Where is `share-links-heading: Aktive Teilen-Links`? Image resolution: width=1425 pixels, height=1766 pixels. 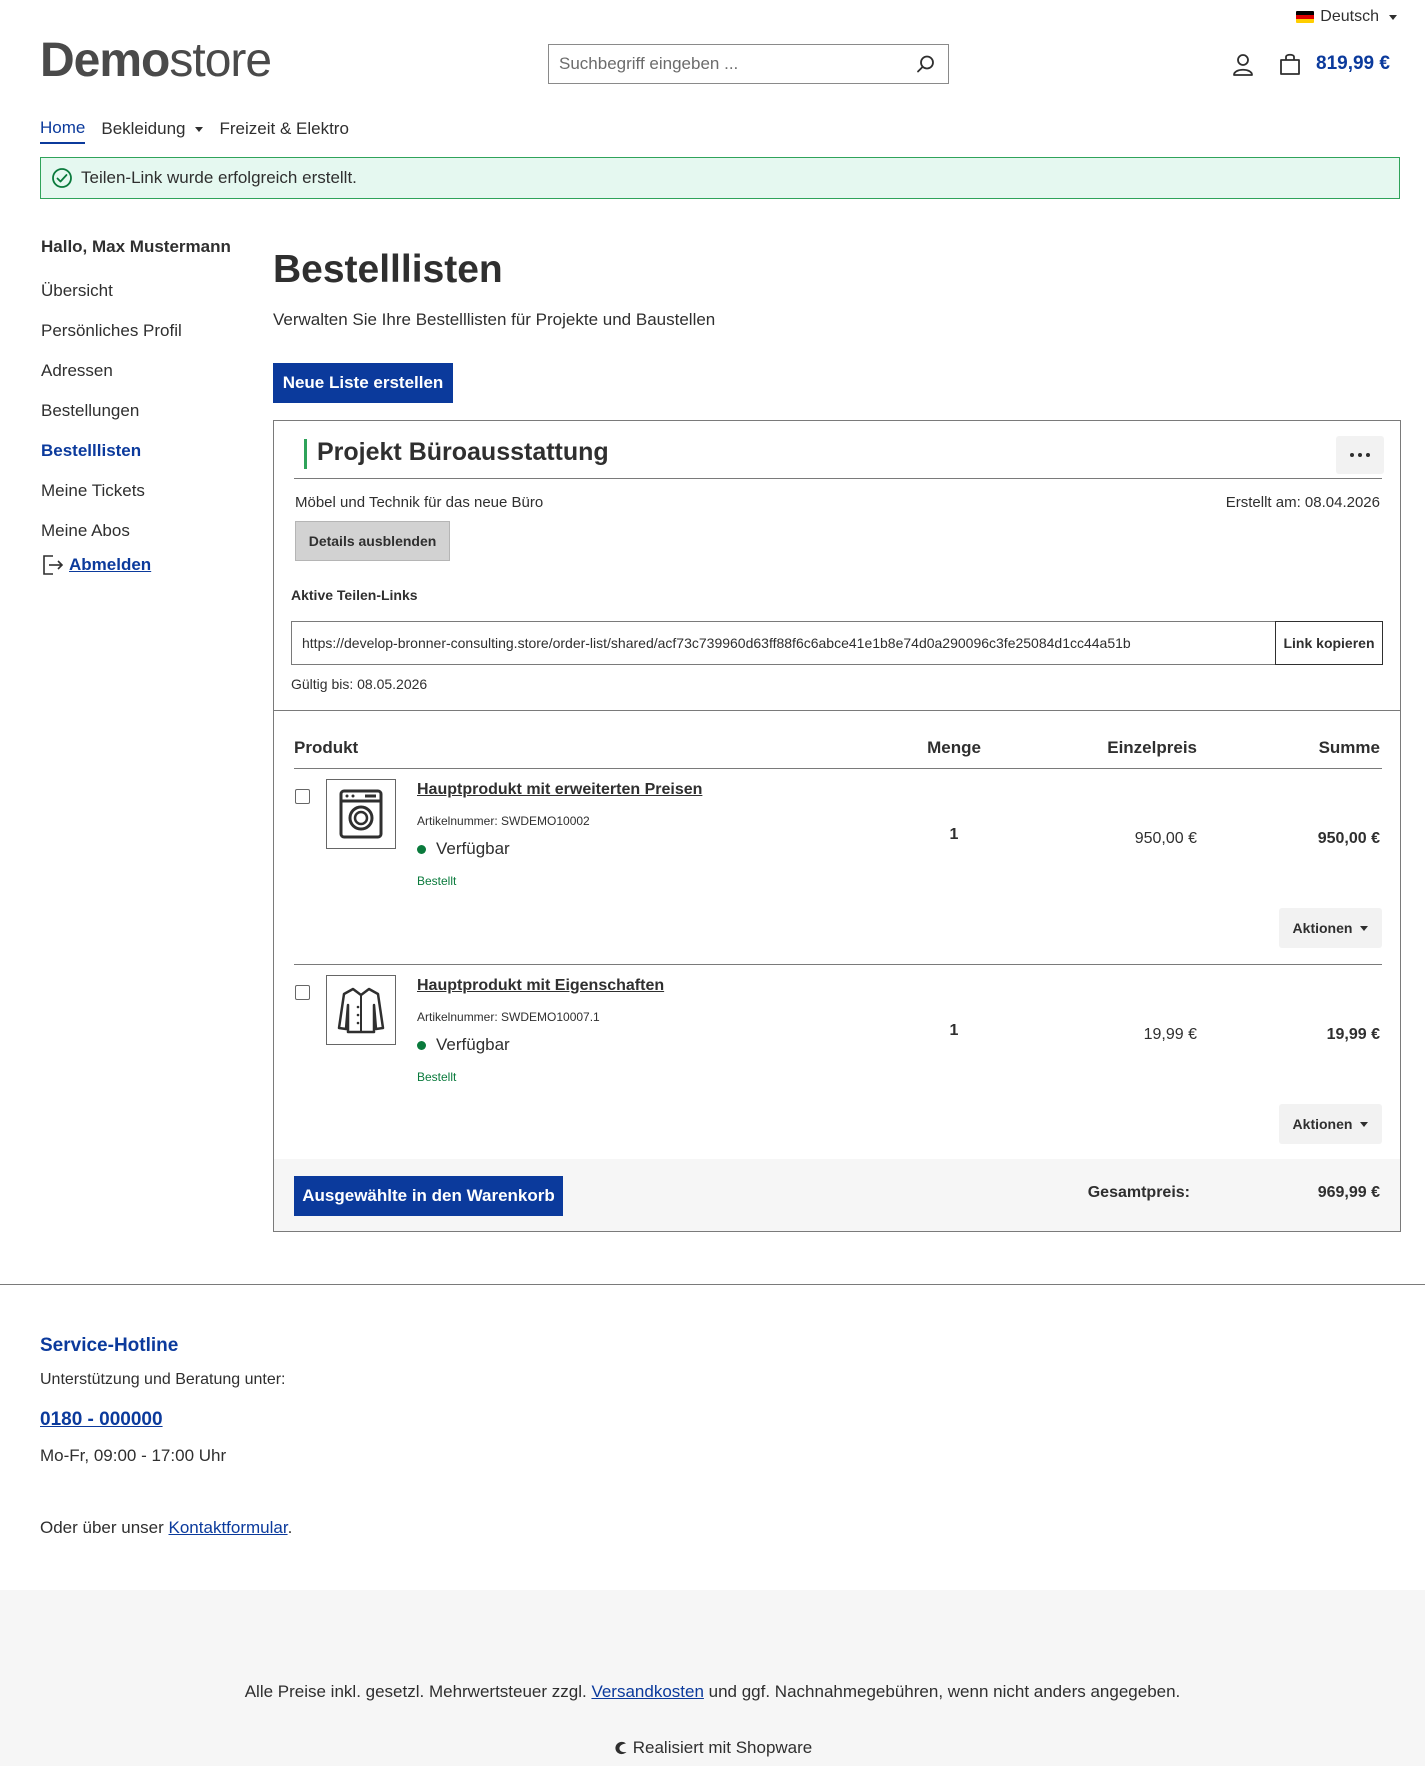 share-links-heading: Aktive Teilen-Links is located at coordinates (354, 595).